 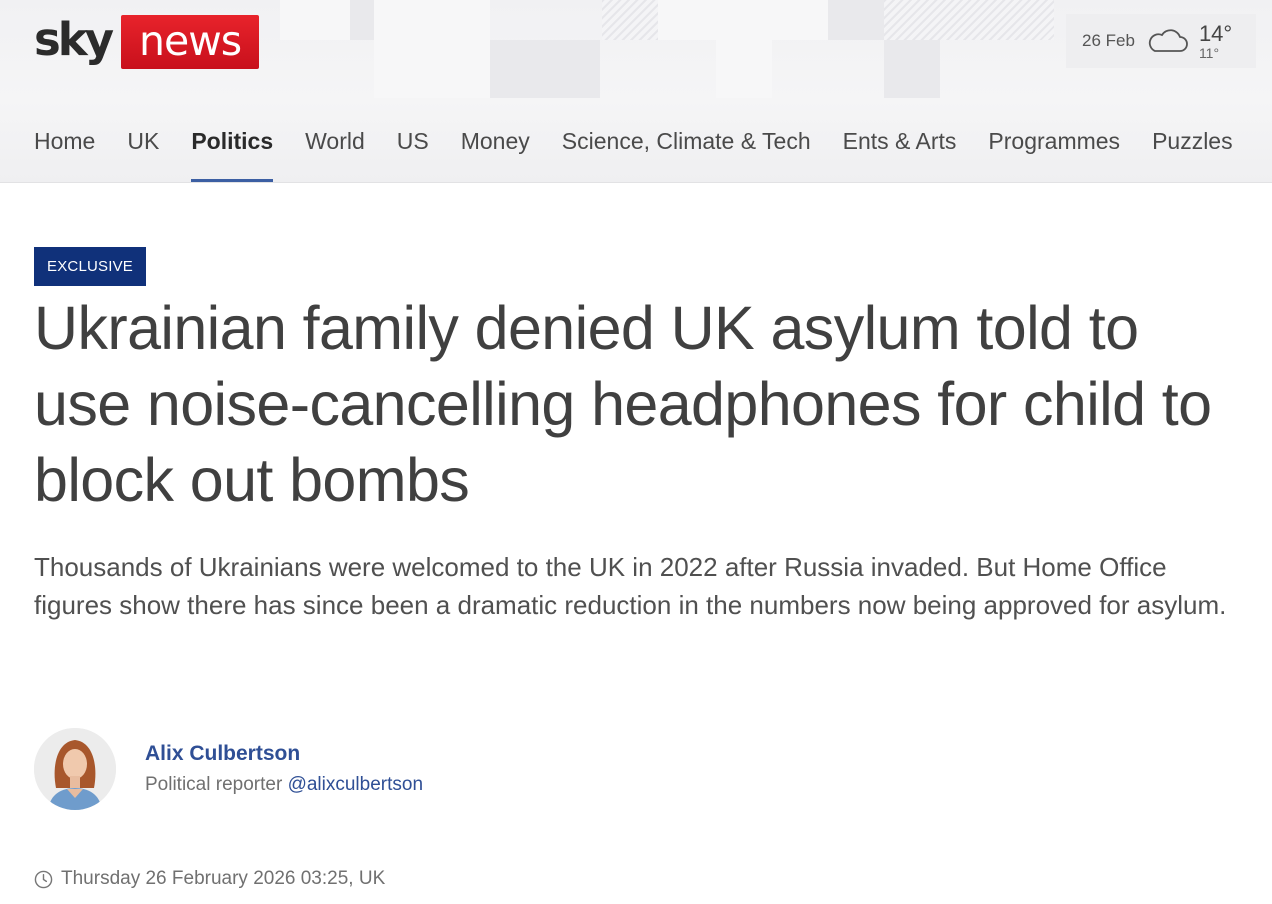 What do you see at coordinates (900, 153) in the screenshot?
I see `nav-item-ents-arts: Ents & Arts` at bounding box center [900, 153].